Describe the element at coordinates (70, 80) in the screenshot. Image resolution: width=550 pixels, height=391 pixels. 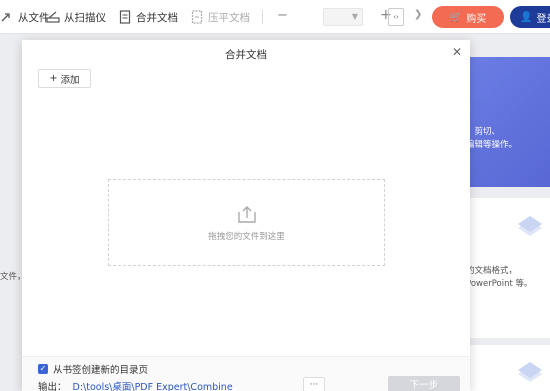
I see `add-file-label: 添加` at that location.